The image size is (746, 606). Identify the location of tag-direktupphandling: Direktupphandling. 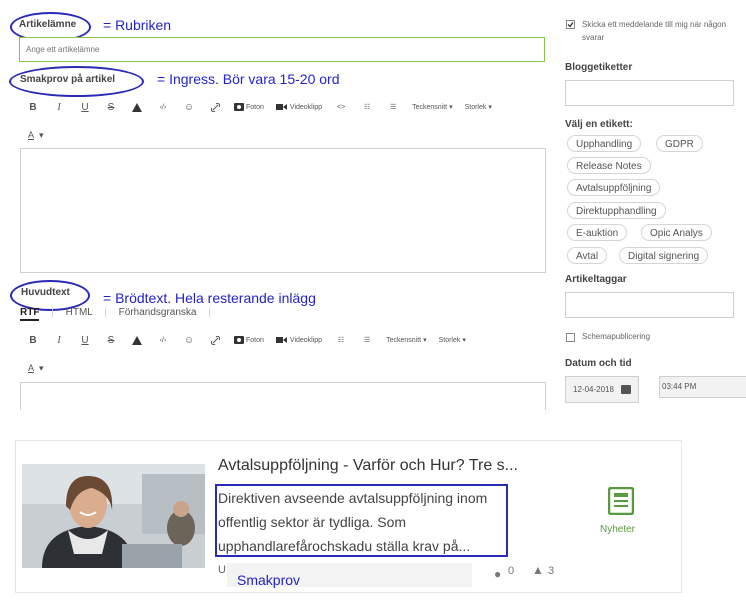
(616, 210).